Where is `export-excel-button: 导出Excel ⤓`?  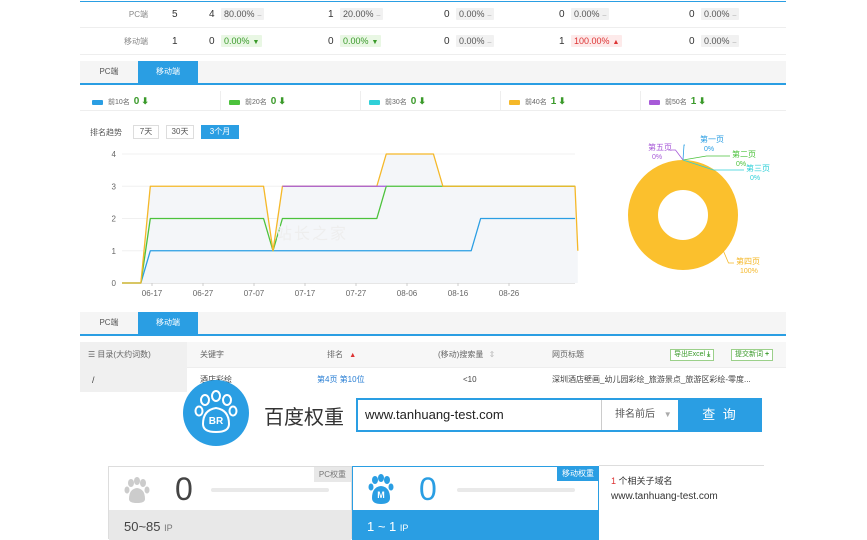 export-excel-button: 导出Excel ⤓ is located at coordinates (692, 355).